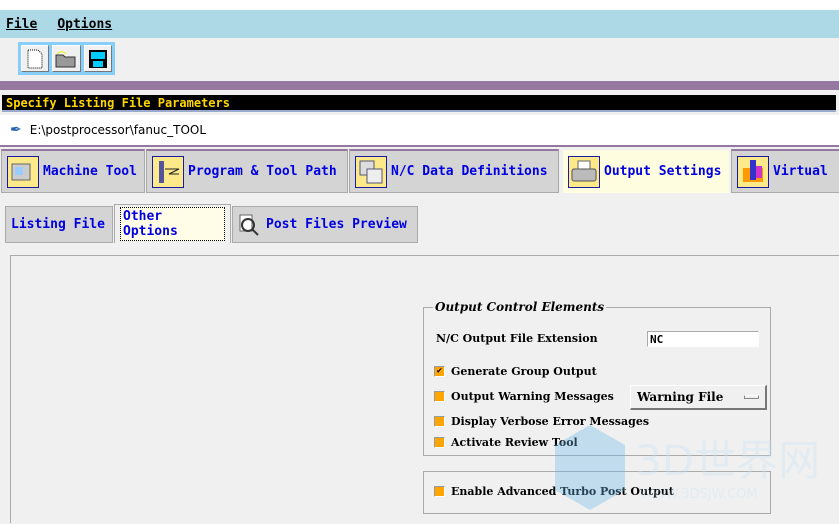 The height and width of the screenshot is (524, 839). I want to click on tab-label: Program & Tool Path, so click(262, 171).